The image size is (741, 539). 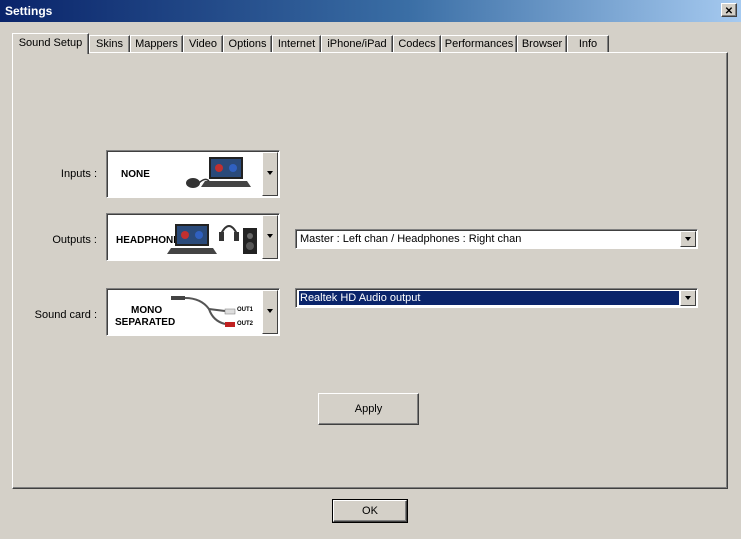 I want to click on close-button: ✕, so click(x=729, y=10).